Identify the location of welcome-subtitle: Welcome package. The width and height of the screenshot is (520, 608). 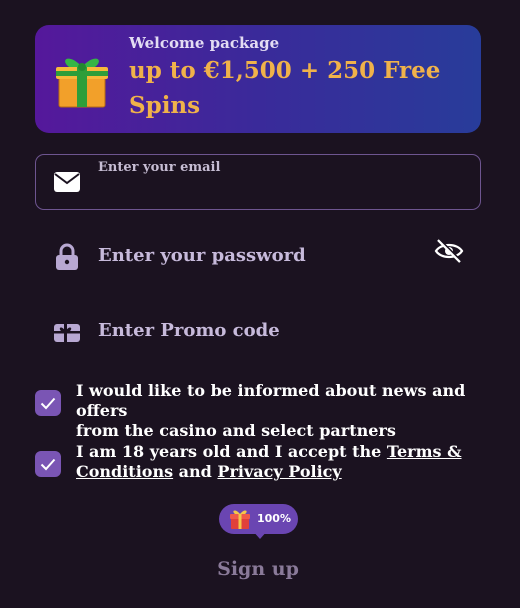
(204, 43).